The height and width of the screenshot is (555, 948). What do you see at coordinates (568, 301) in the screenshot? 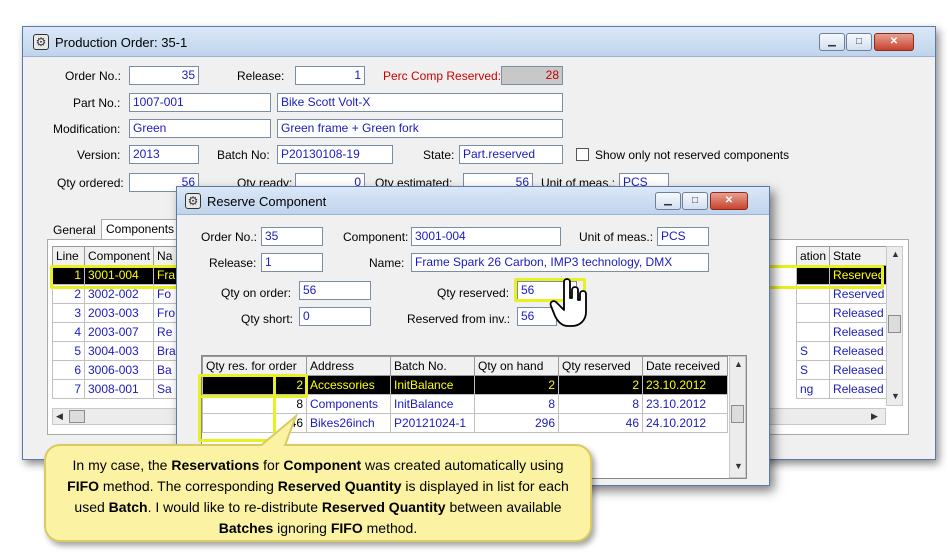
I see `hand-cursor-icon` at bounding box center [568, 301].